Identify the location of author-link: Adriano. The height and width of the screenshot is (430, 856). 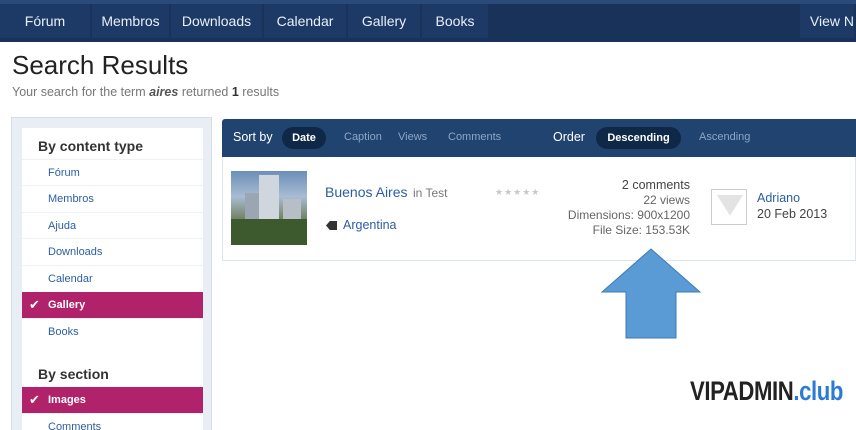
(778, 198).